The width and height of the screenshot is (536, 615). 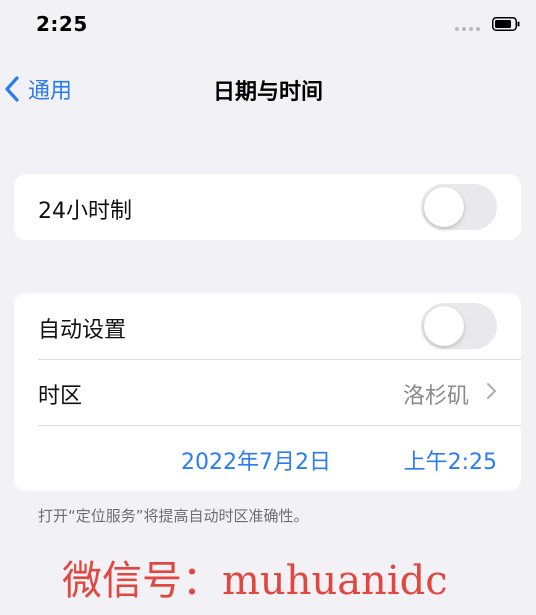 What do you see at coordinates (268, 25) in the screenshot?
I see `status-bar: 2:25` at bounding box center [268, 25].